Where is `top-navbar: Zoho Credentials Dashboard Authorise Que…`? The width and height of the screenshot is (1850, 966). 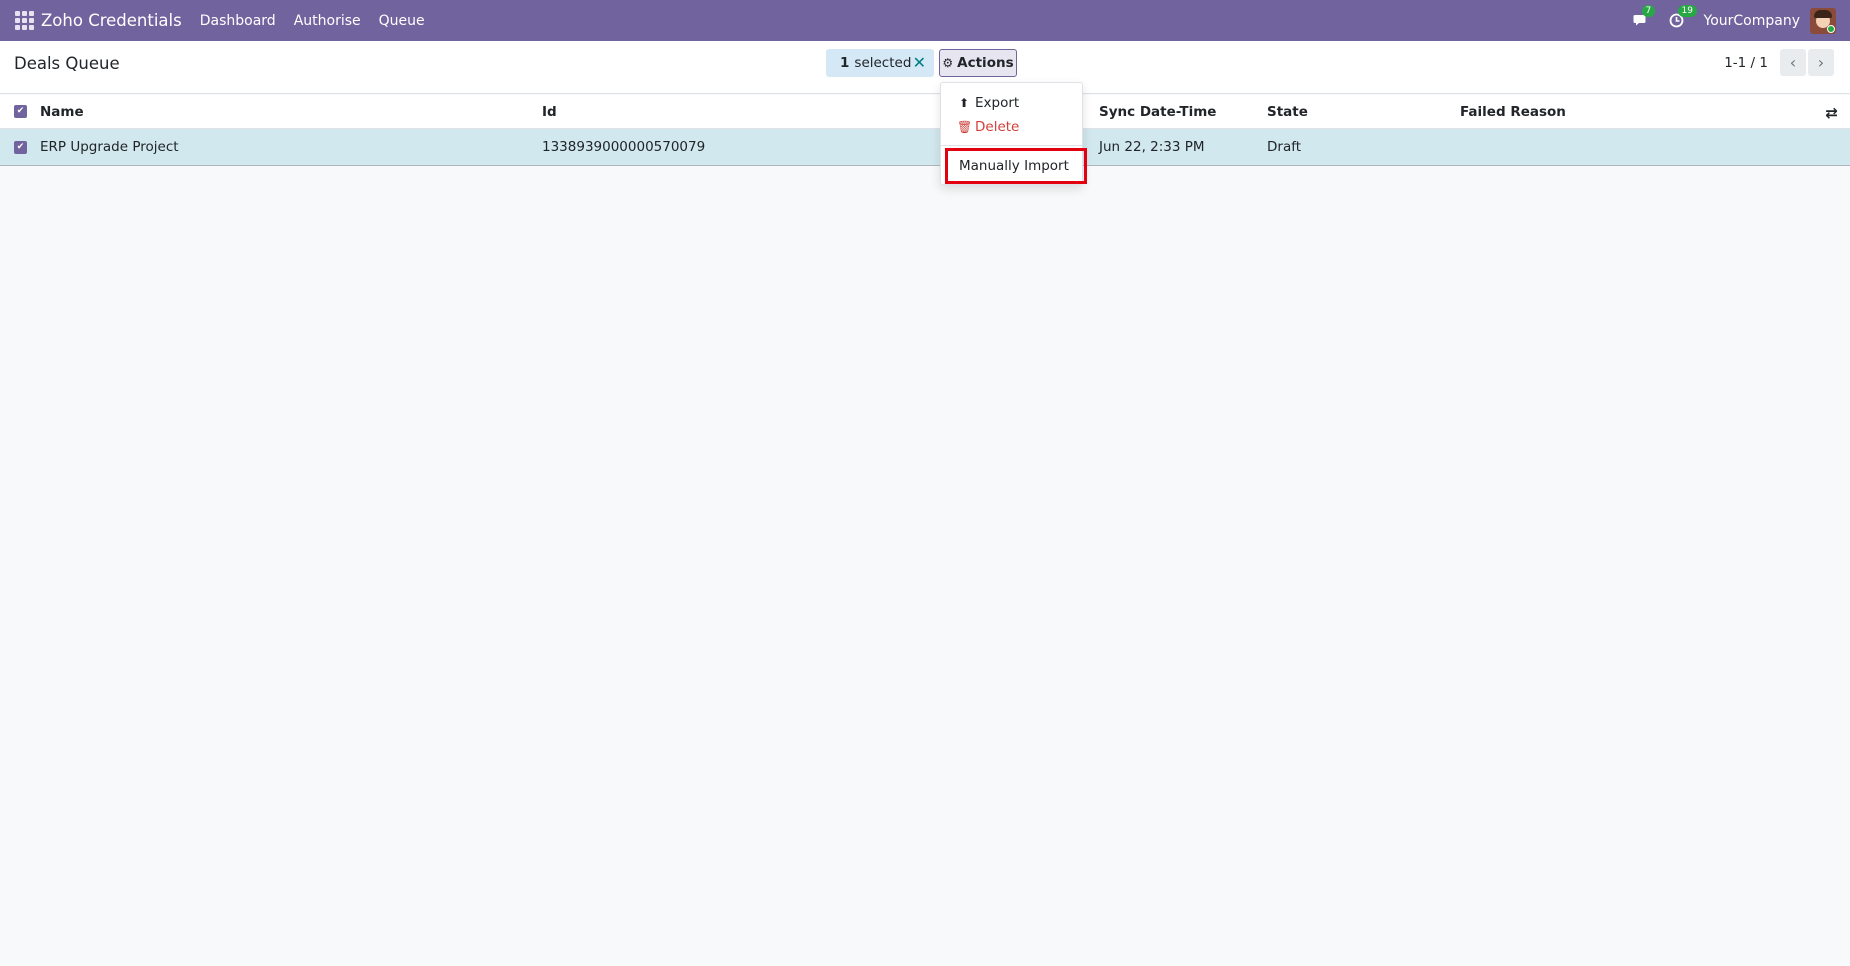
top-navbar: Zoho Credentials Dashboard Authorise Que… is located at coordinates (925, 20).